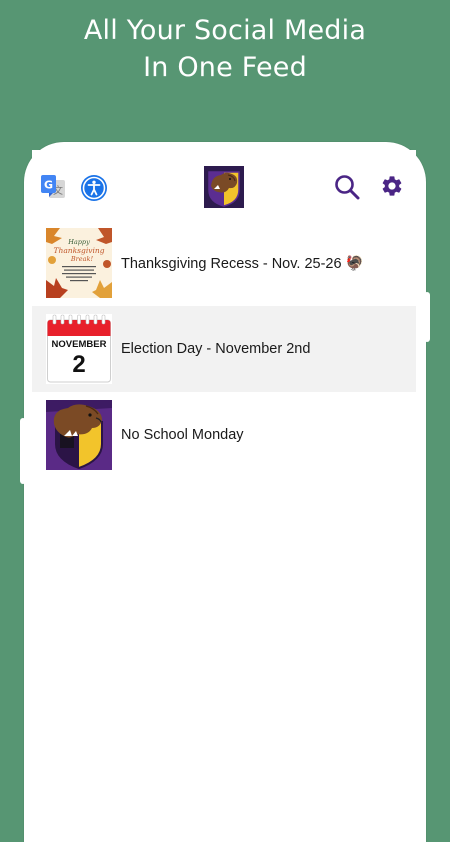 The width and height of the screenshot is (450, 842). What do you see at coordinates (94, 188) in the screenshot?
I see `accessibility-icon` at bounding box center [94, 188].